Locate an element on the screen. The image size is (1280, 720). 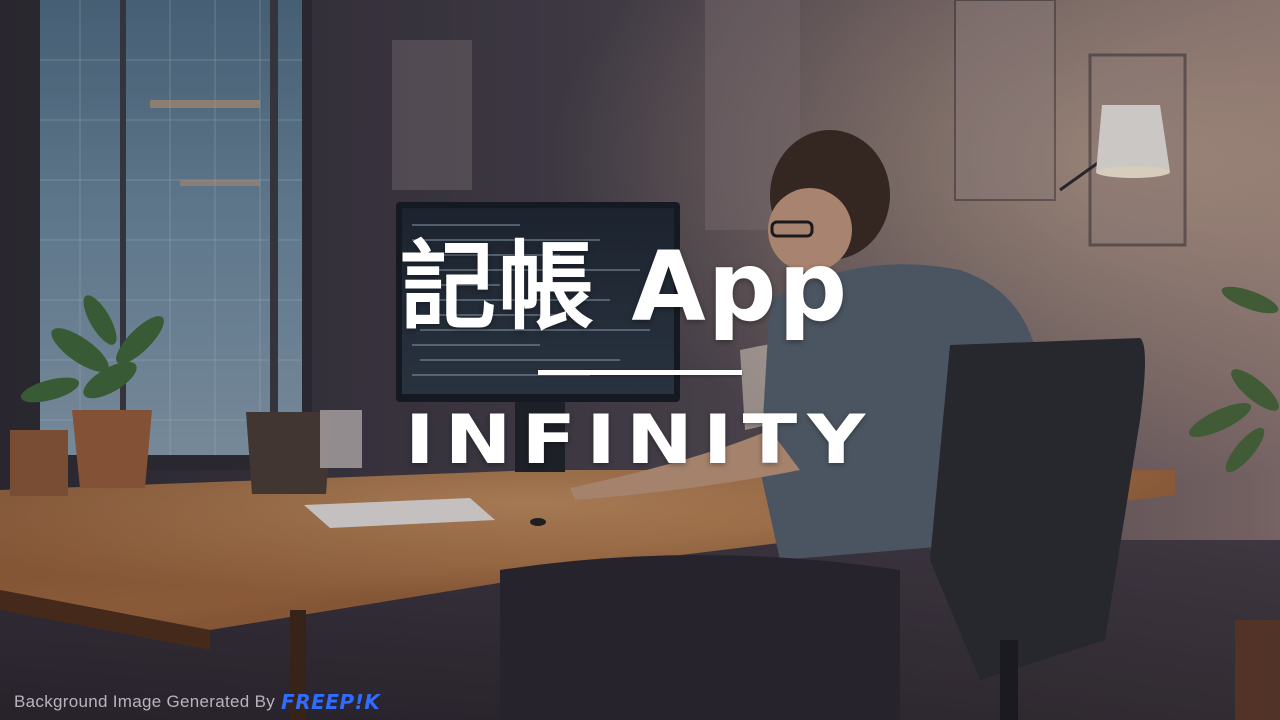
image-credit: Background Image Generated By FREEP!K is located at coordinates (197, 702).